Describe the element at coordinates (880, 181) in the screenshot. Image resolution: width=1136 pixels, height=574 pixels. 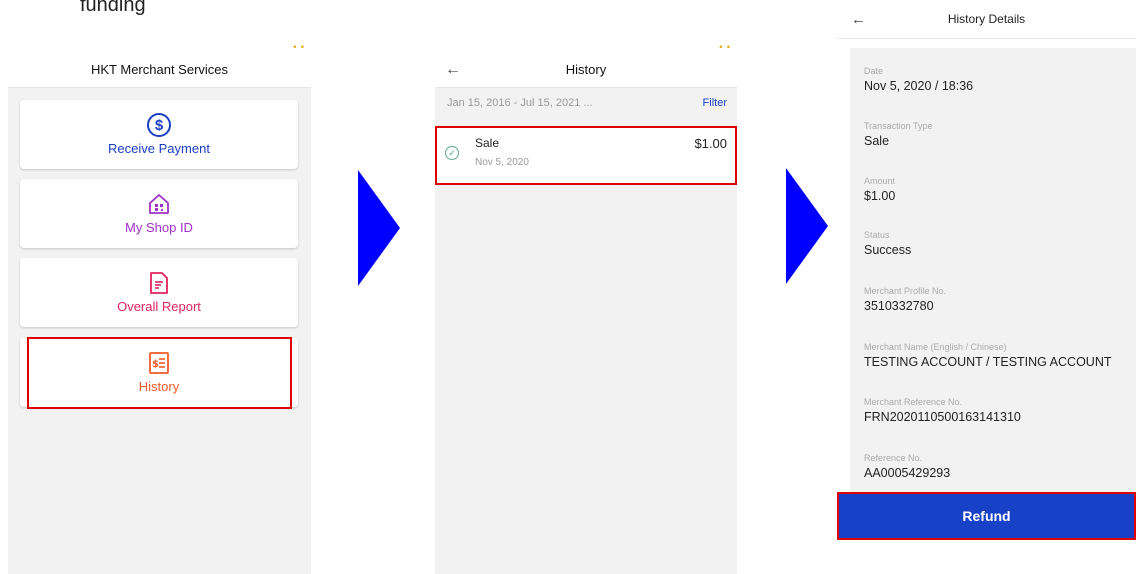
I see `field-label: Amount` at that location.